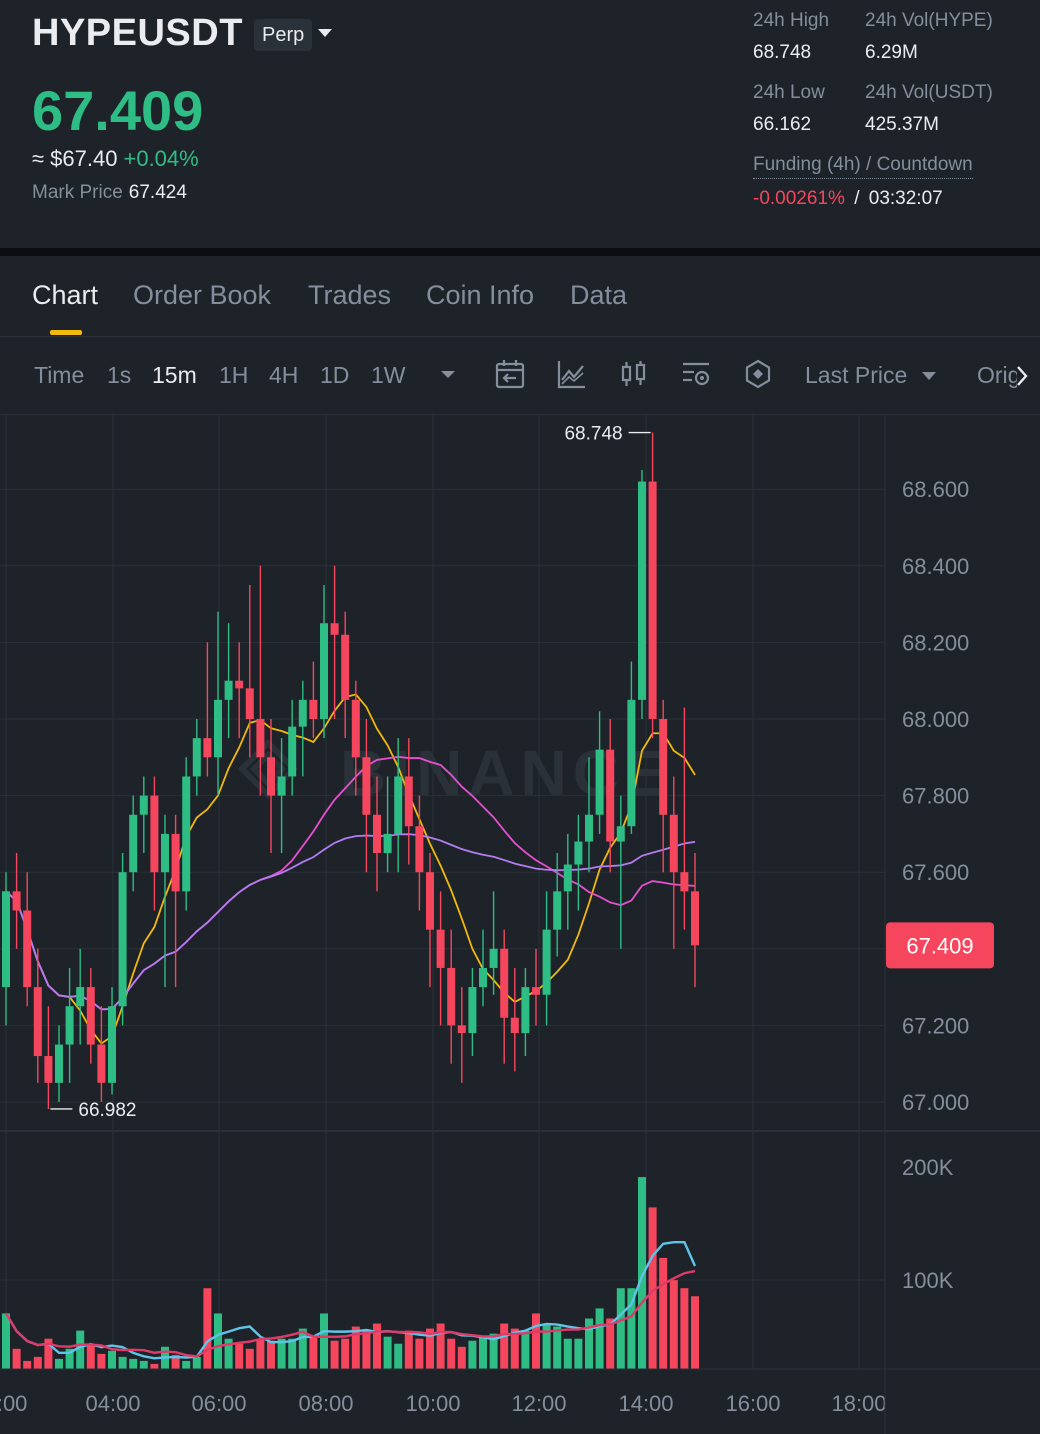 This screenshot has height=1434, width=1040. What do you see at coordinates (349, 295) in the screenshot?
I see `tab-trades: Trades` at bounding box center [349, 295].